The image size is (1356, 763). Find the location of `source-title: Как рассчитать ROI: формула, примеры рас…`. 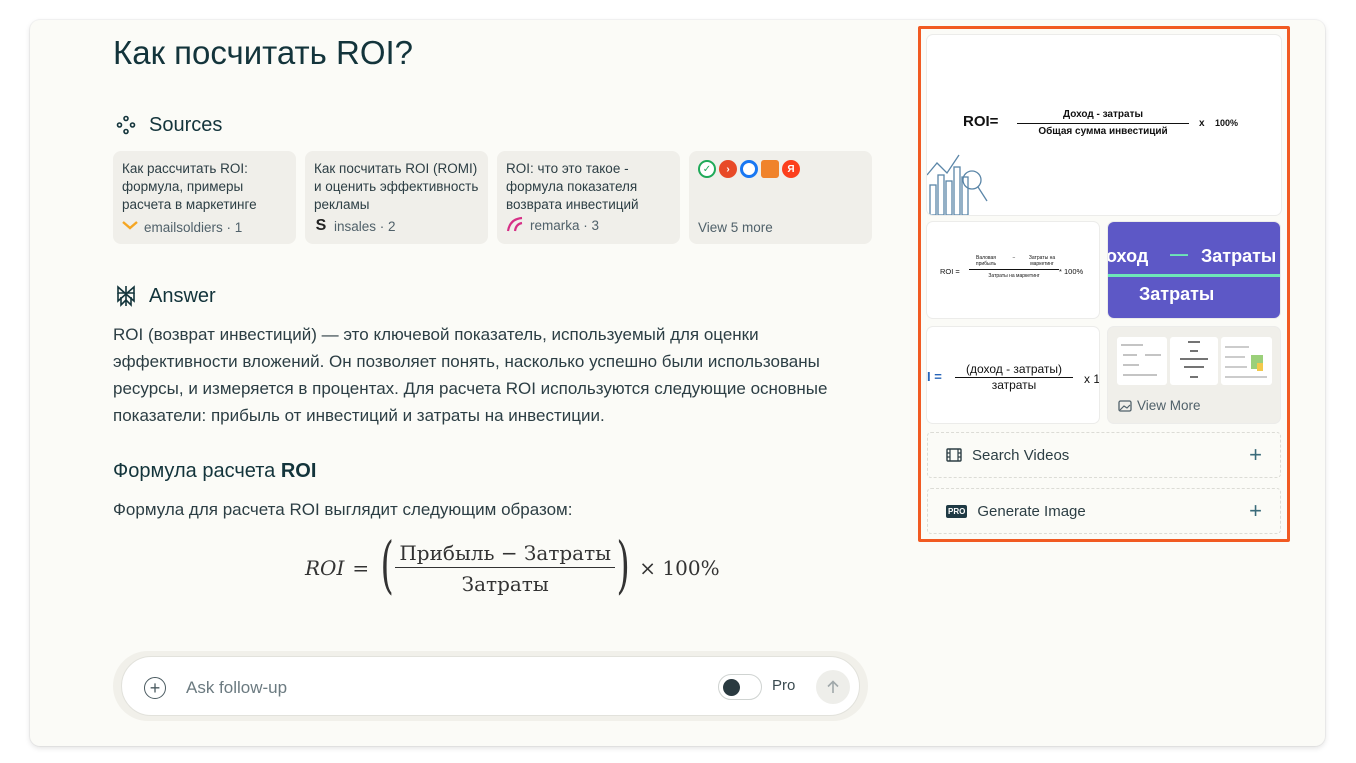

source-title: Как рассчитать ROI: формула, примеры рас… is located at coordinates (189, 186).